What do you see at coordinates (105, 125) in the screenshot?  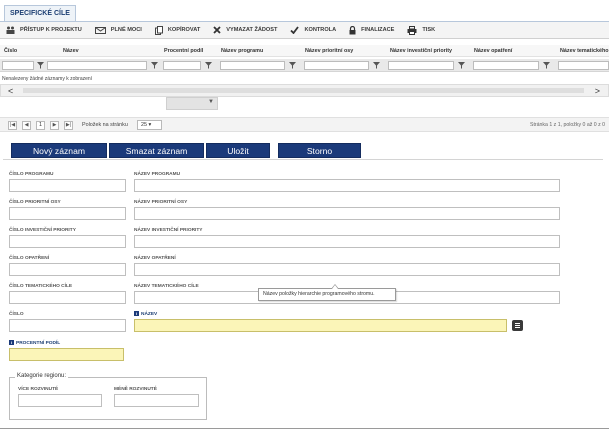 I see `page-size-label: Položek na stránku` at bounding box center [105, 125].